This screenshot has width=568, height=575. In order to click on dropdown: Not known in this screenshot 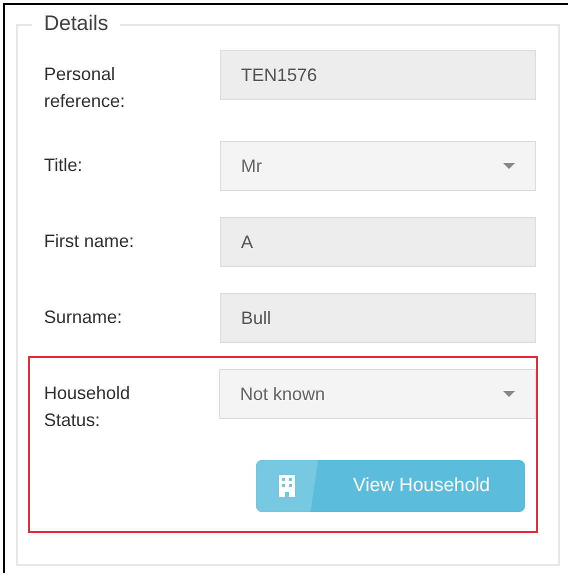, I will do `click(377, 394)`.